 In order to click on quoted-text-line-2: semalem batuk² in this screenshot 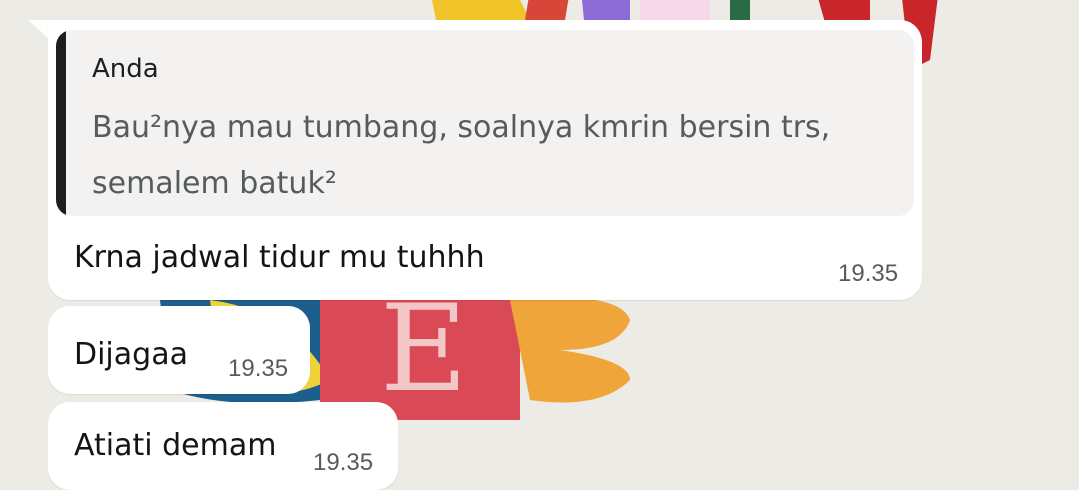, I will do `click(214, 183)`.